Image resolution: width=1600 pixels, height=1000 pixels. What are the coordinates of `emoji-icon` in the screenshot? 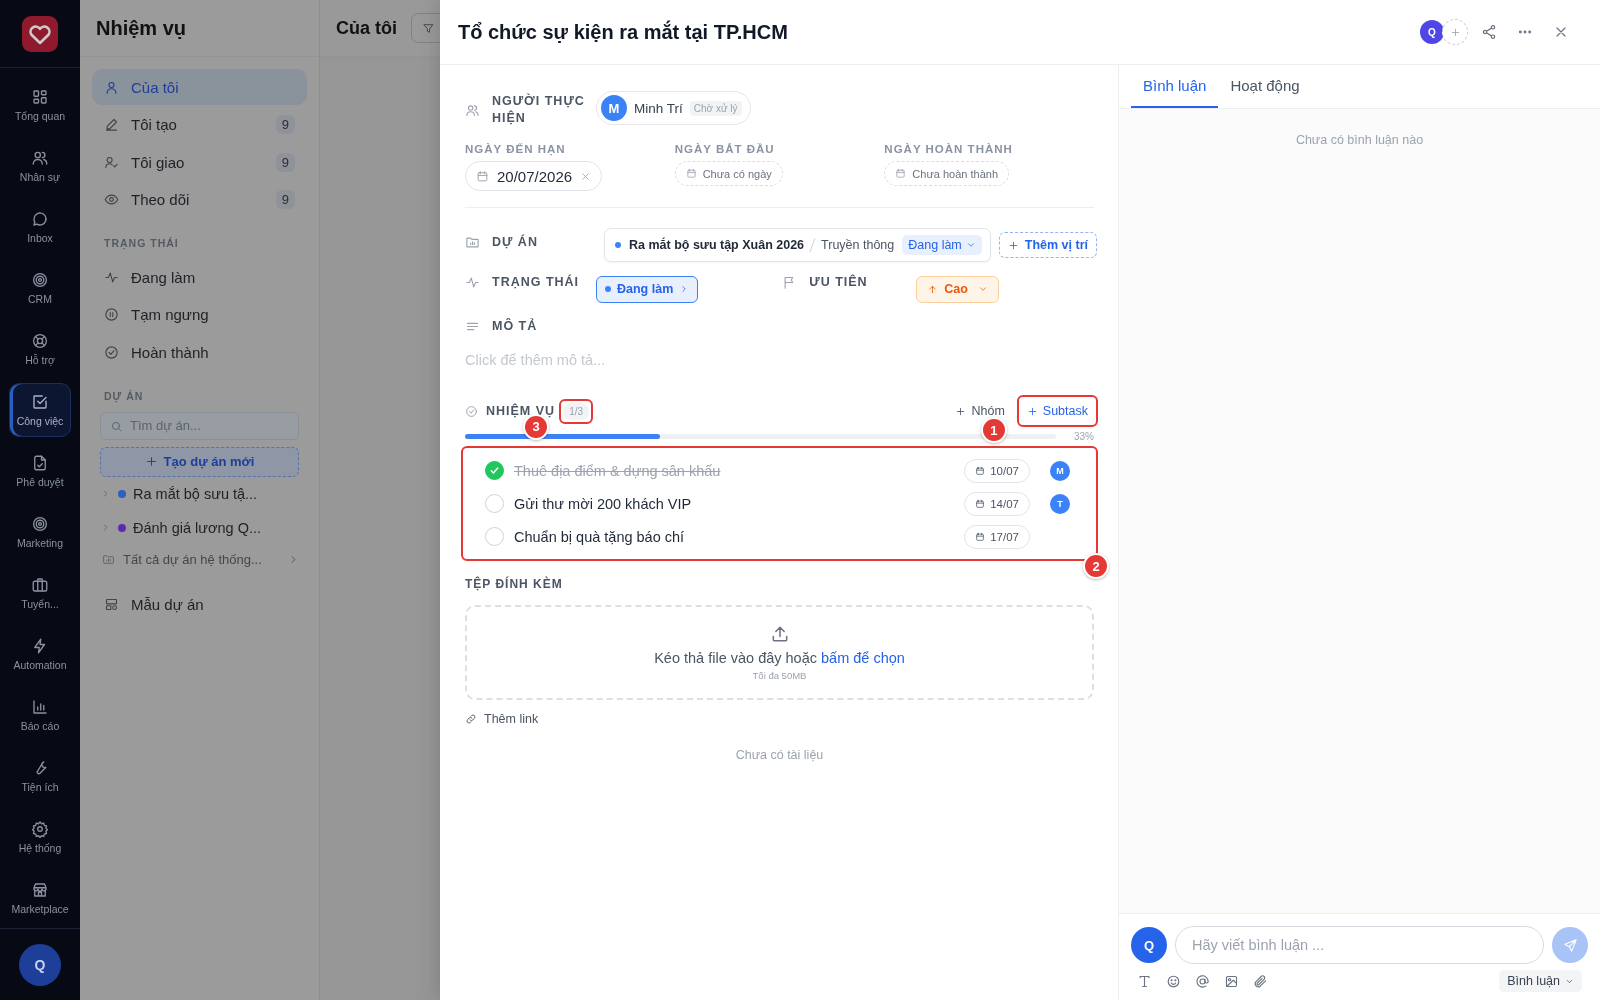 It's located at (1173, 981).